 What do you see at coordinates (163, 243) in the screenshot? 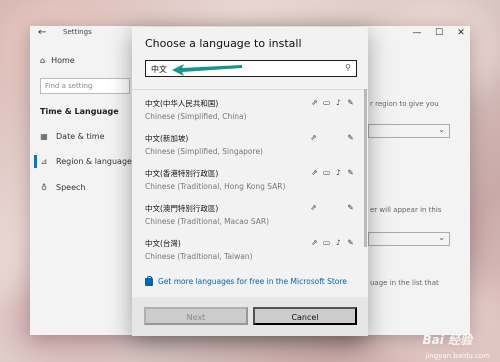
I see `language-native-name: 中文(台灣)` at bounding box center [163, 243].